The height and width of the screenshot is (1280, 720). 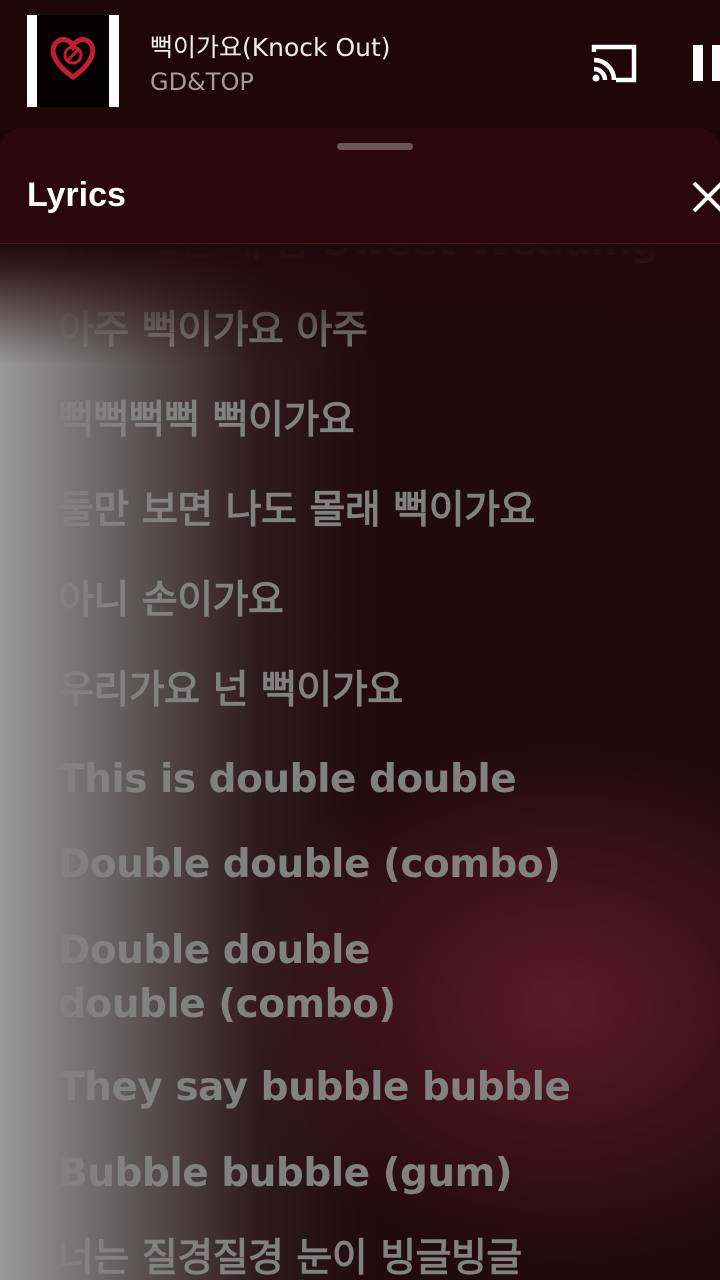 I want to click on lyric-line: 너는 질경질경 눈이 빙글빙글, so click(x=368, y=1256).